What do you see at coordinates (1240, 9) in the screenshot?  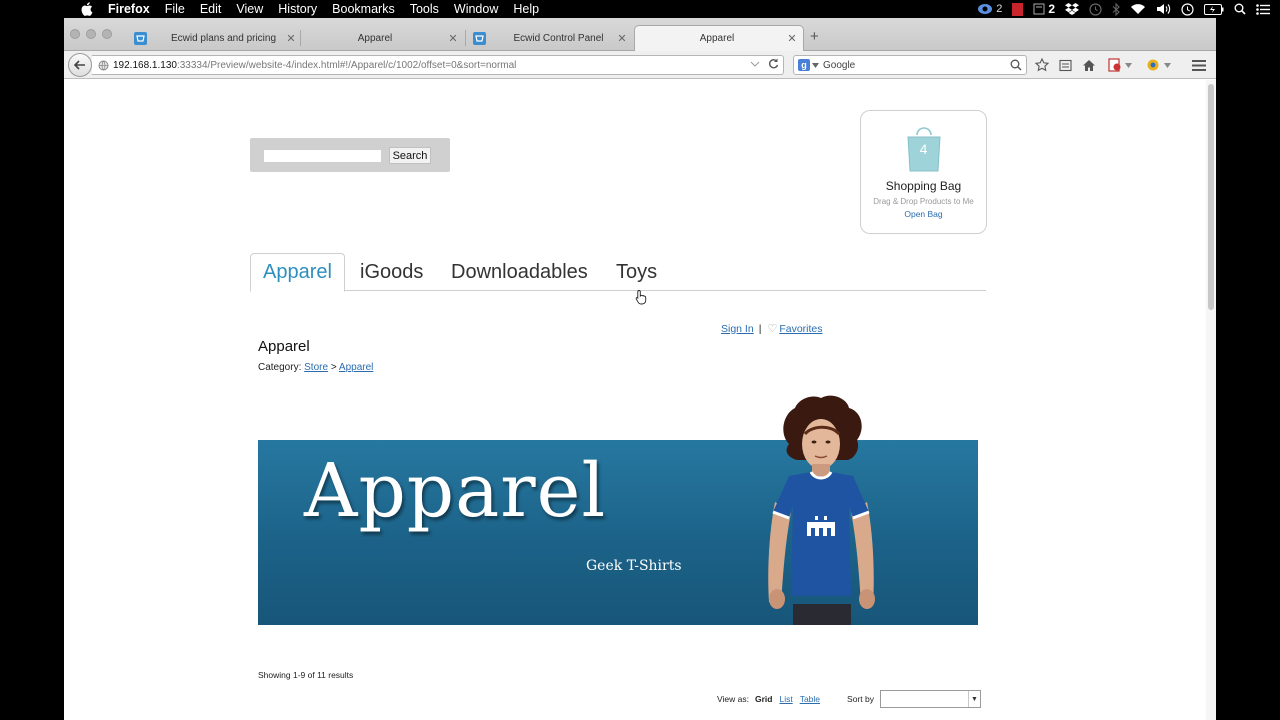 I see `spotlight-icon` at bounding box center [1240, 9].